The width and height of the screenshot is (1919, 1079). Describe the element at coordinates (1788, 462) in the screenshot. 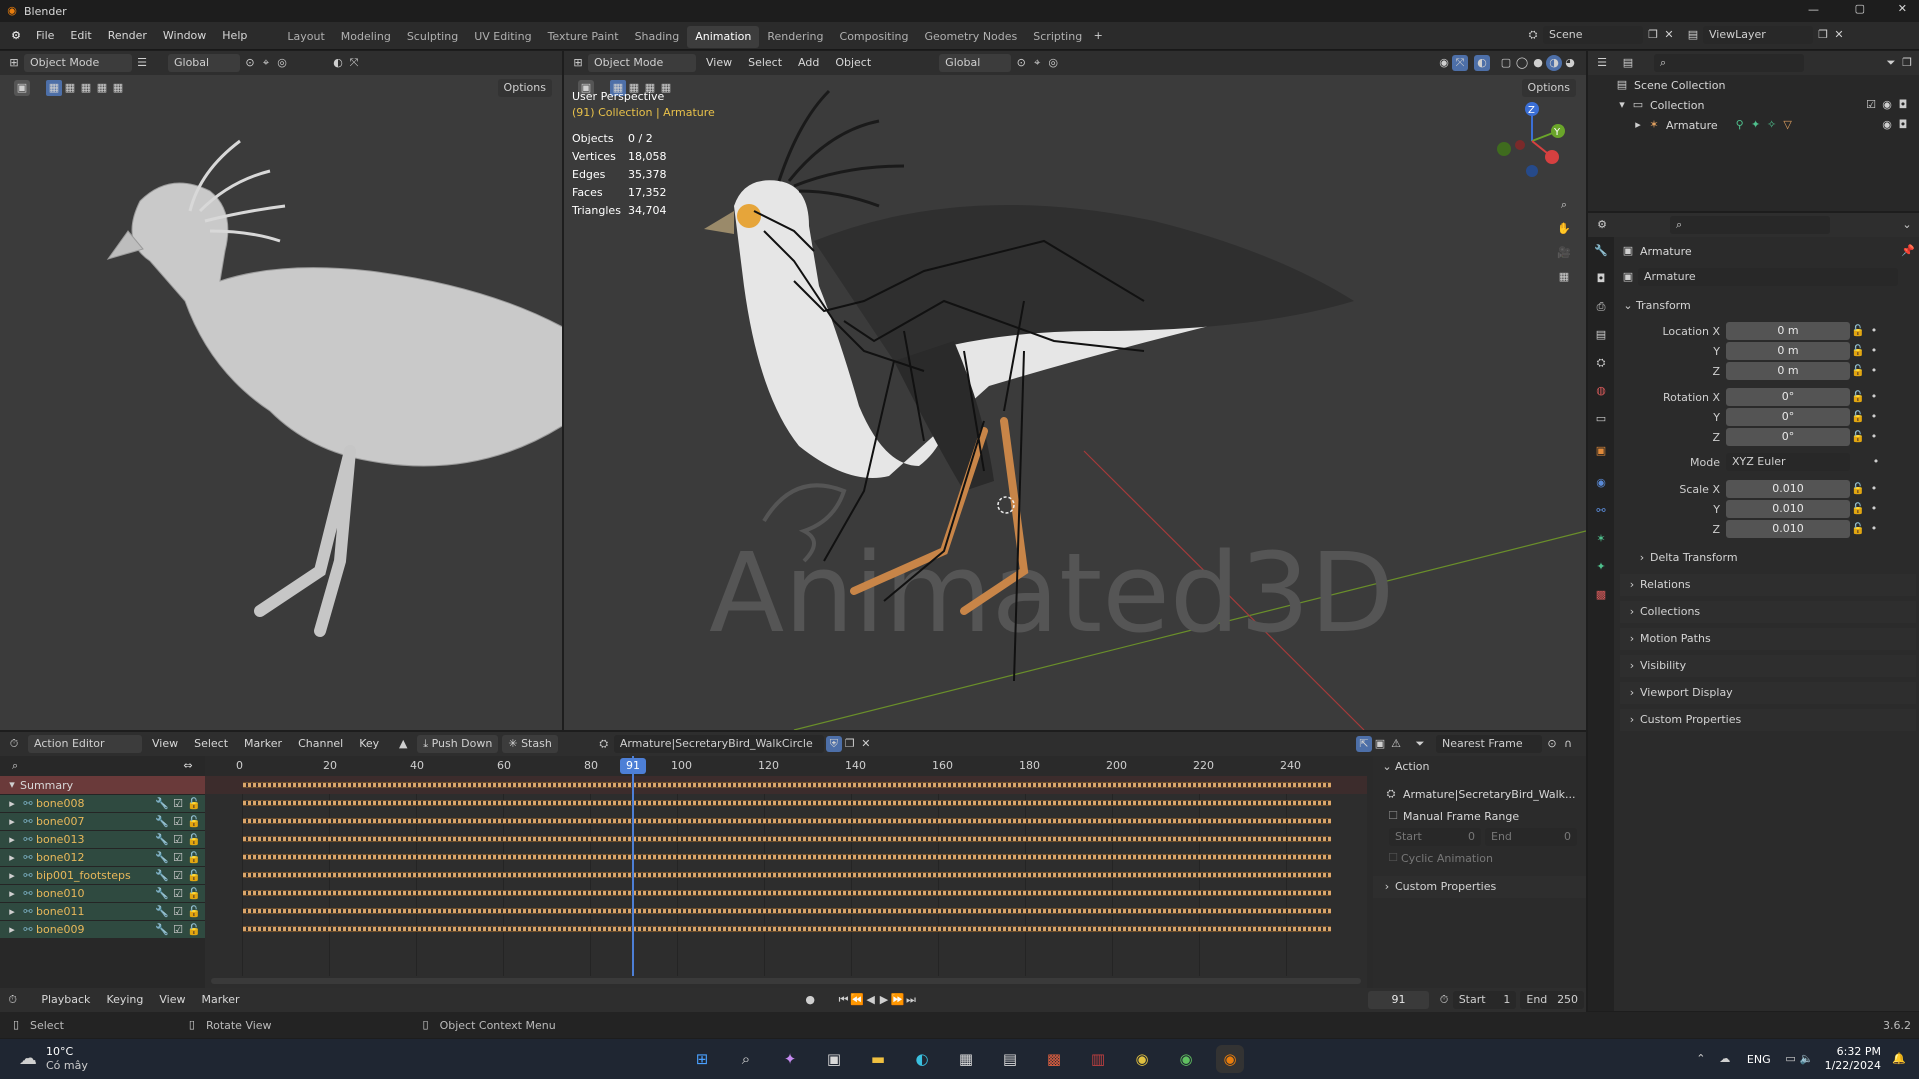

I see `rotation-mode-dropdown: XYZ Euler` at that location.